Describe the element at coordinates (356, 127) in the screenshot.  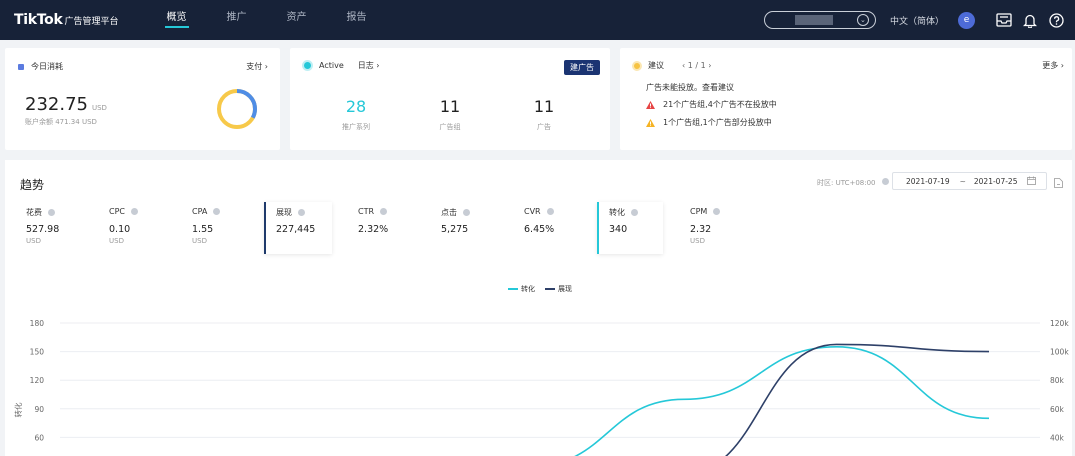
I see `metric-campaigns-label: 推广系列` at that location.